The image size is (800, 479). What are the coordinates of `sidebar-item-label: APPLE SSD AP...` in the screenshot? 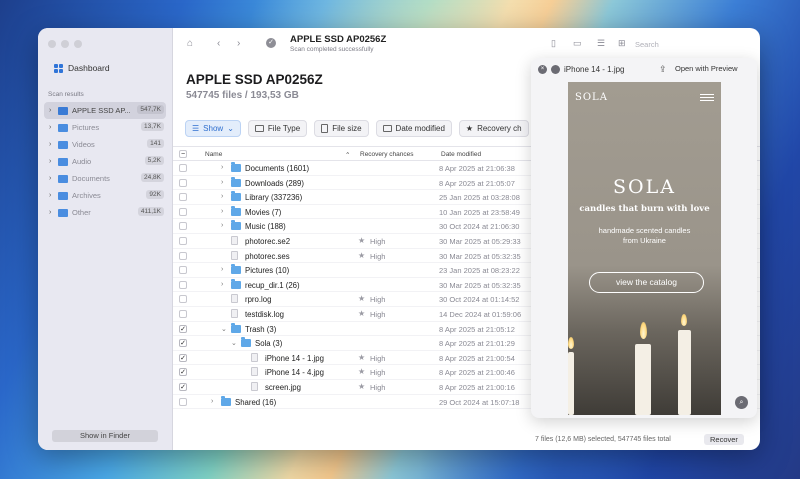 It's located at (101, 110).